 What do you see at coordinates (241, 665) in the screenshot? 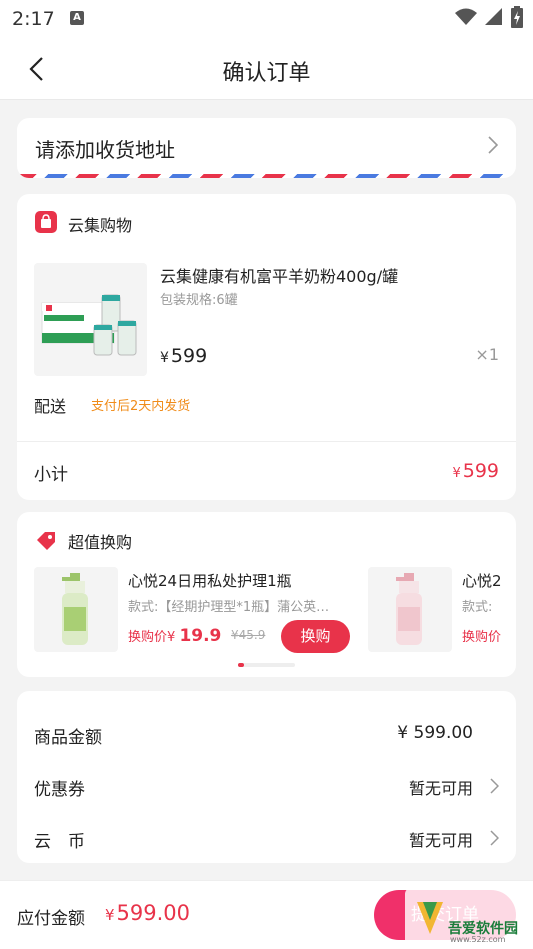
I see `carousel-indicator-active` at bounding box center [241, 665].